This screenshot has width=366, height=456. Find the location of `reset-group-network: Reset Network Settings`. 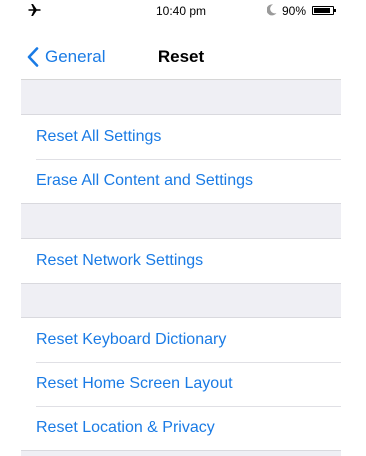

reset-group-network: Reset Network Settings is located at coordinates (181, 261).